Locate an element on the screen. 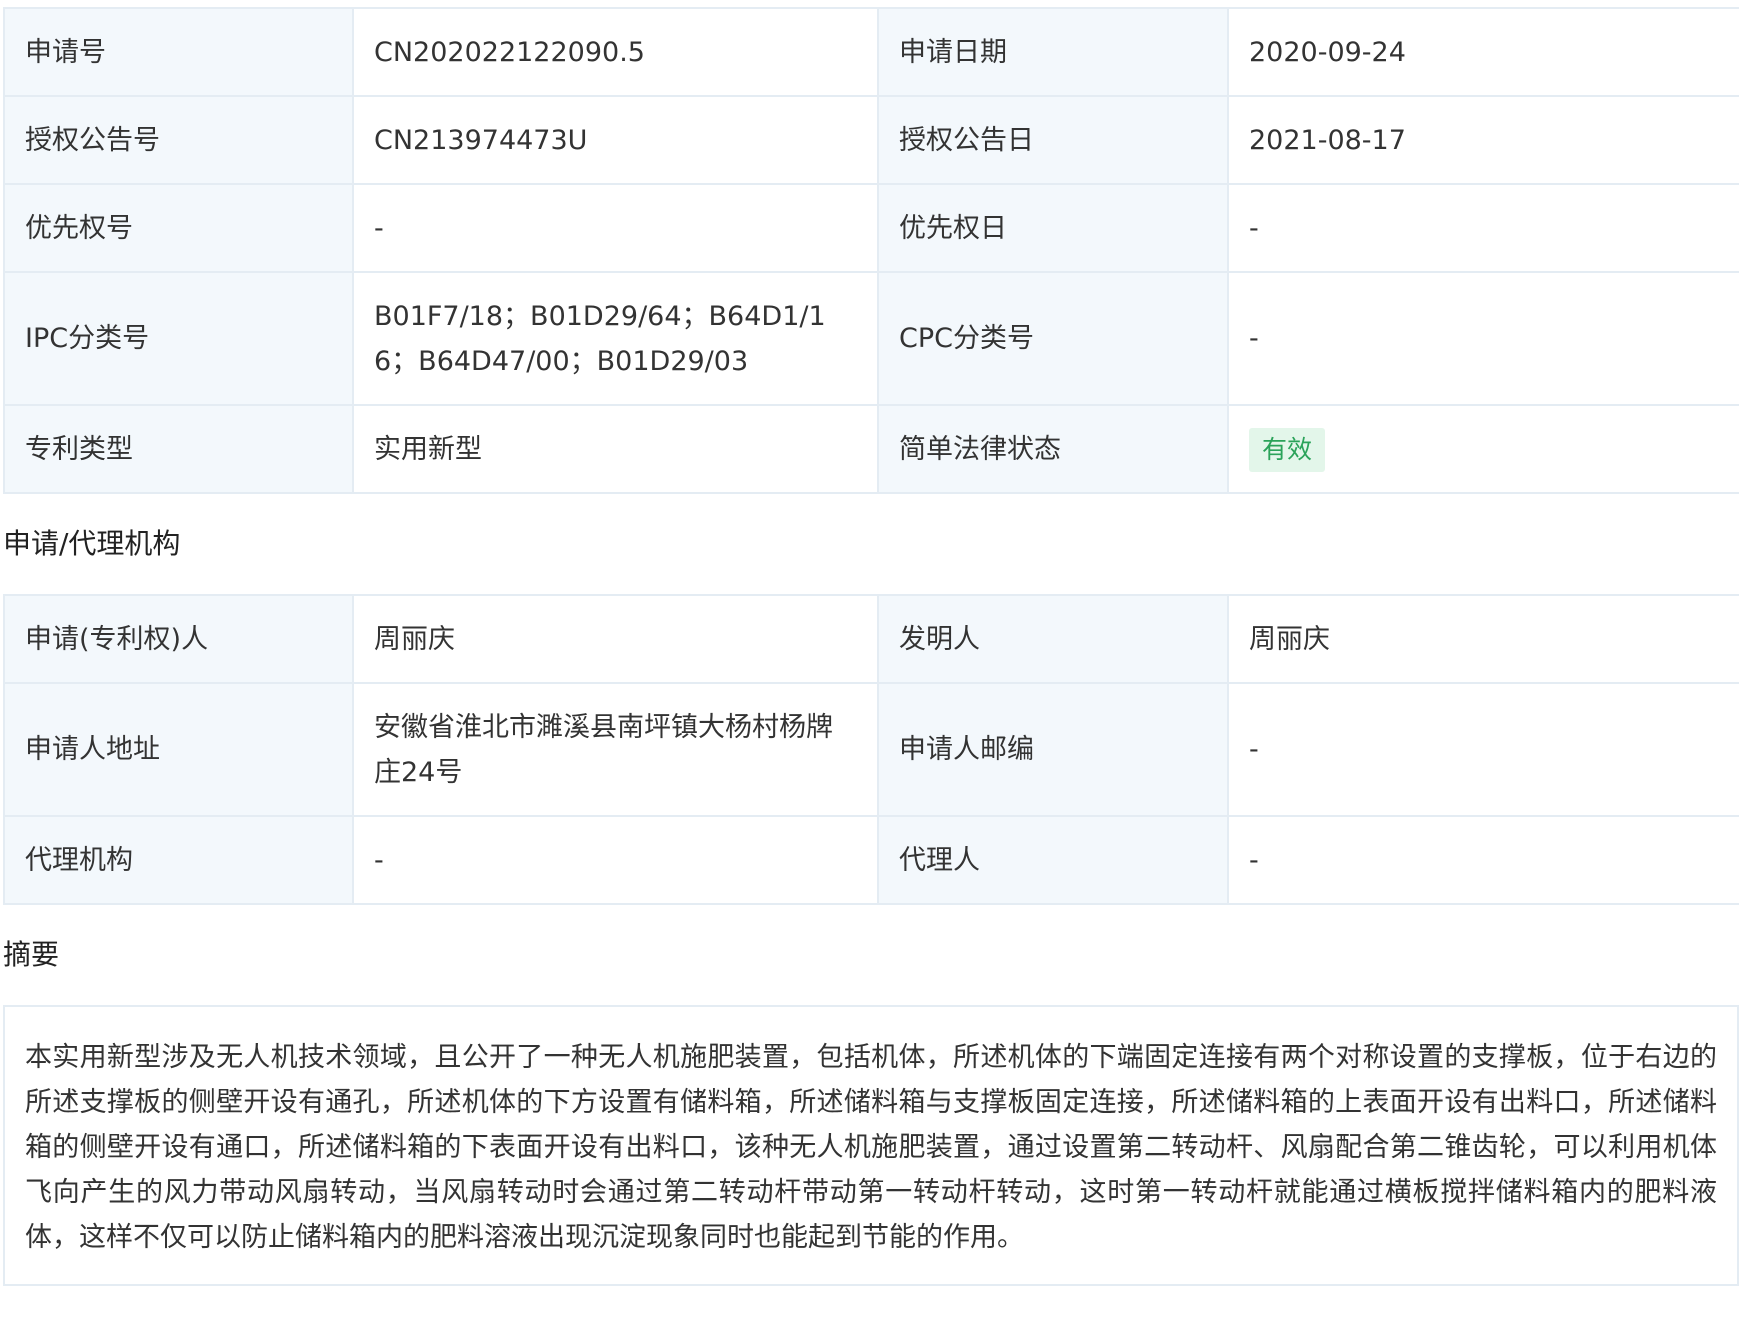 This screenshot has height=1321, width=1739. agency-label: 代理机构 is located at coordinates (178, 860).